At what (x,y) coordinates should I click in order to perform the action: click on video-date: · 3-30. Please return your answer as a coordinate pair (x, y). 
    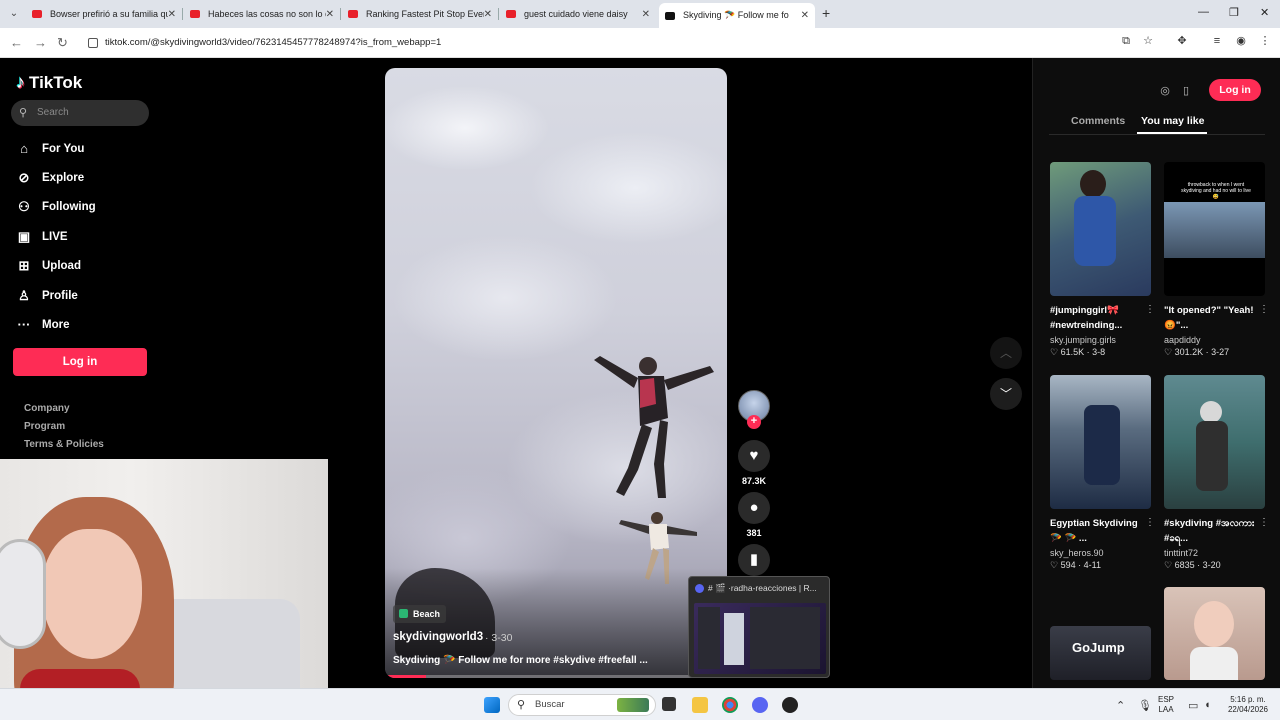
    Looking at the image, I should click on (499, 638).